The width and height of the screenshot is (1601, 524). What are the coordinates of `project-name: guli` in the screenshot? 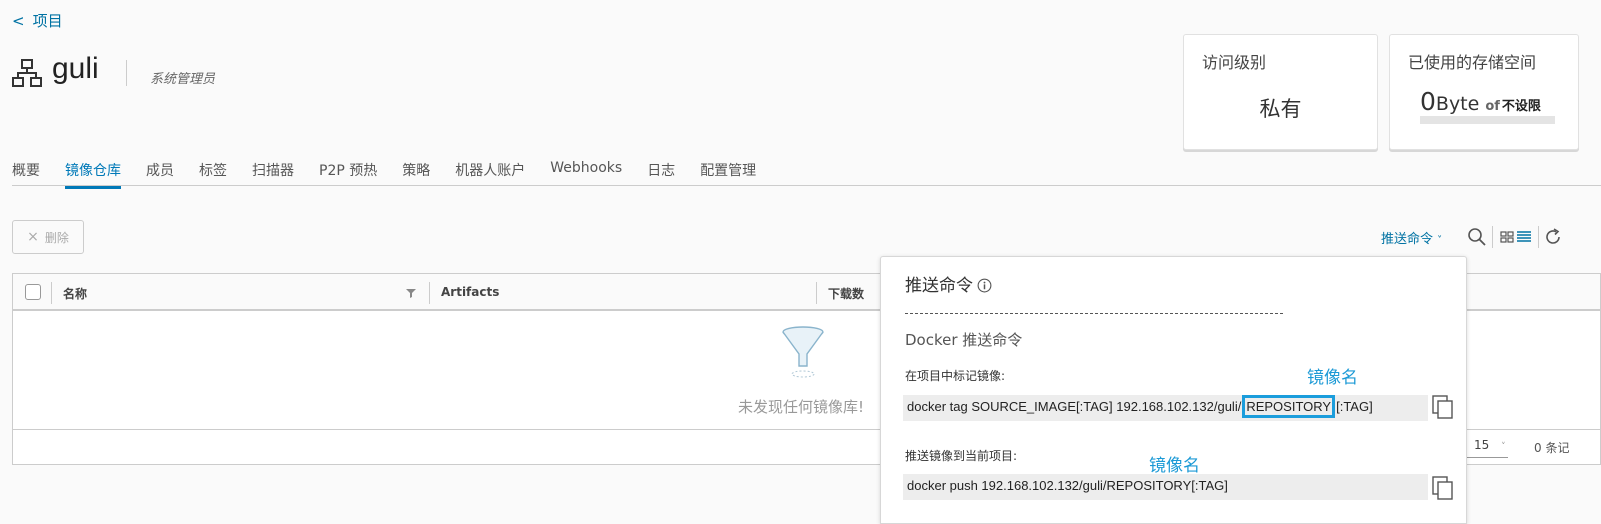 It's located at (75, 68).